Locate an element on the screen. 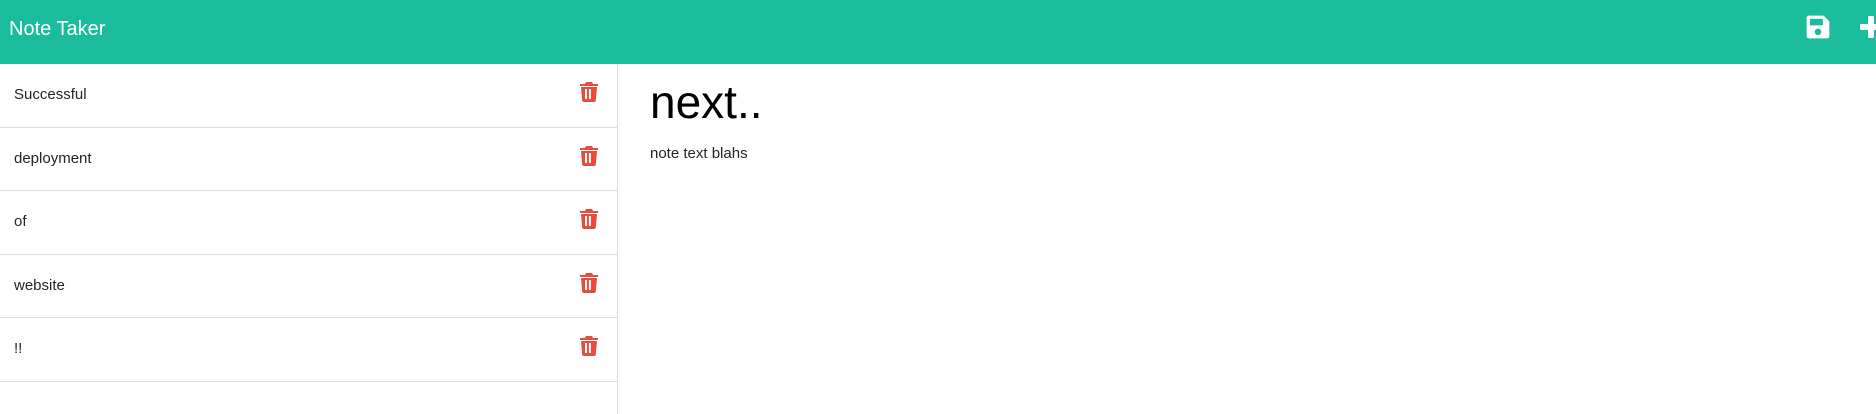 Image resolution: width=1876 pixels, height=414 pixels. note-list-item-title: Successful is located at coordinates (50, 94).